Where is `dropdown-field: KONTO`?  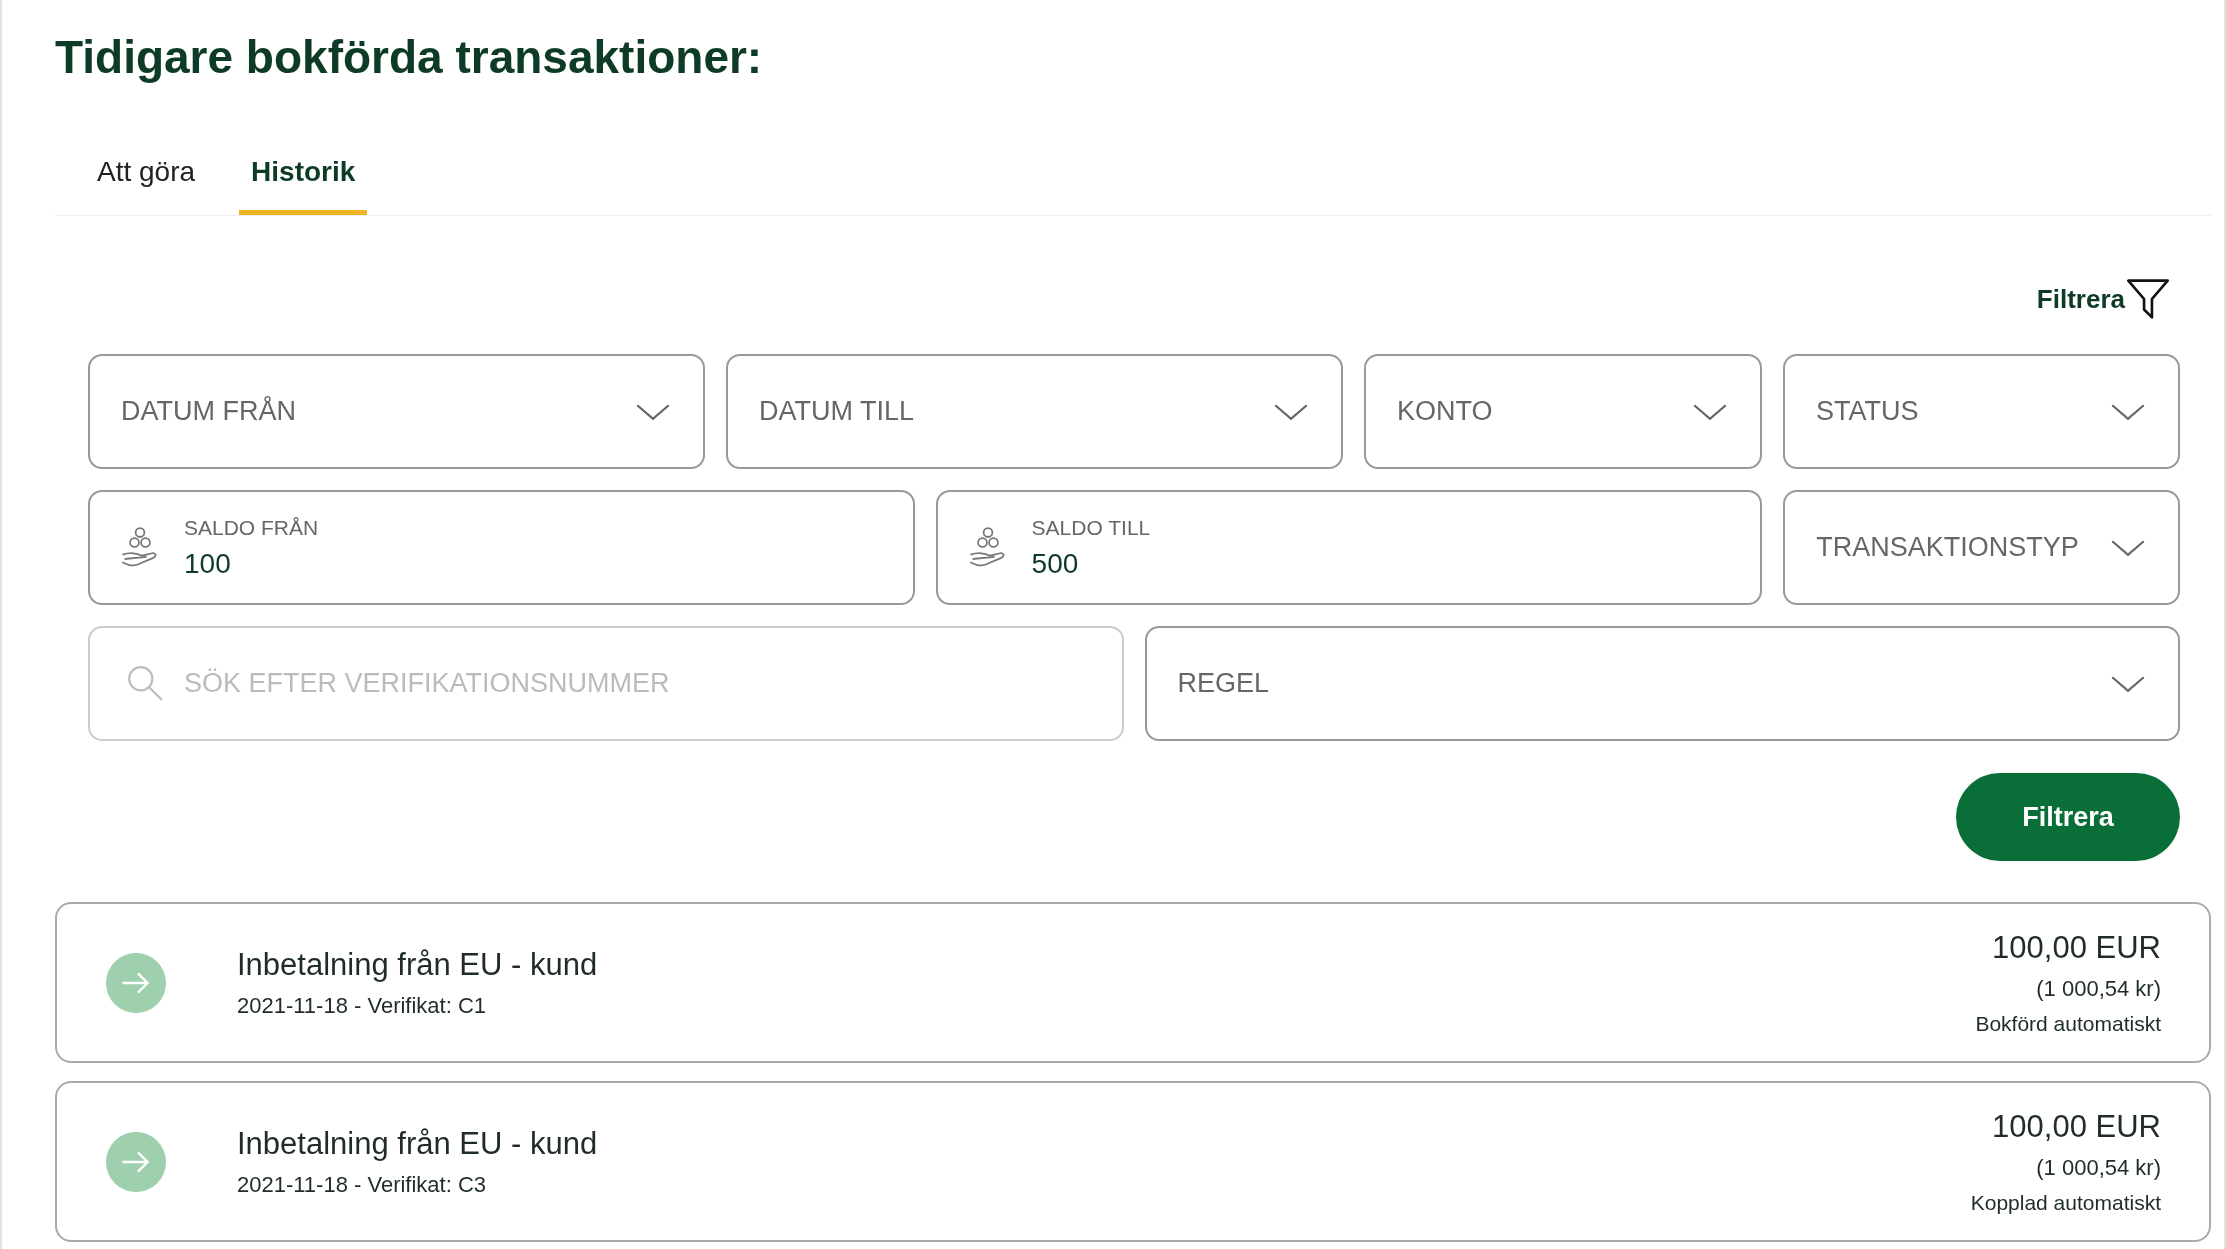
dropdown-field: KONTO is located at coordinates (1563, 411).